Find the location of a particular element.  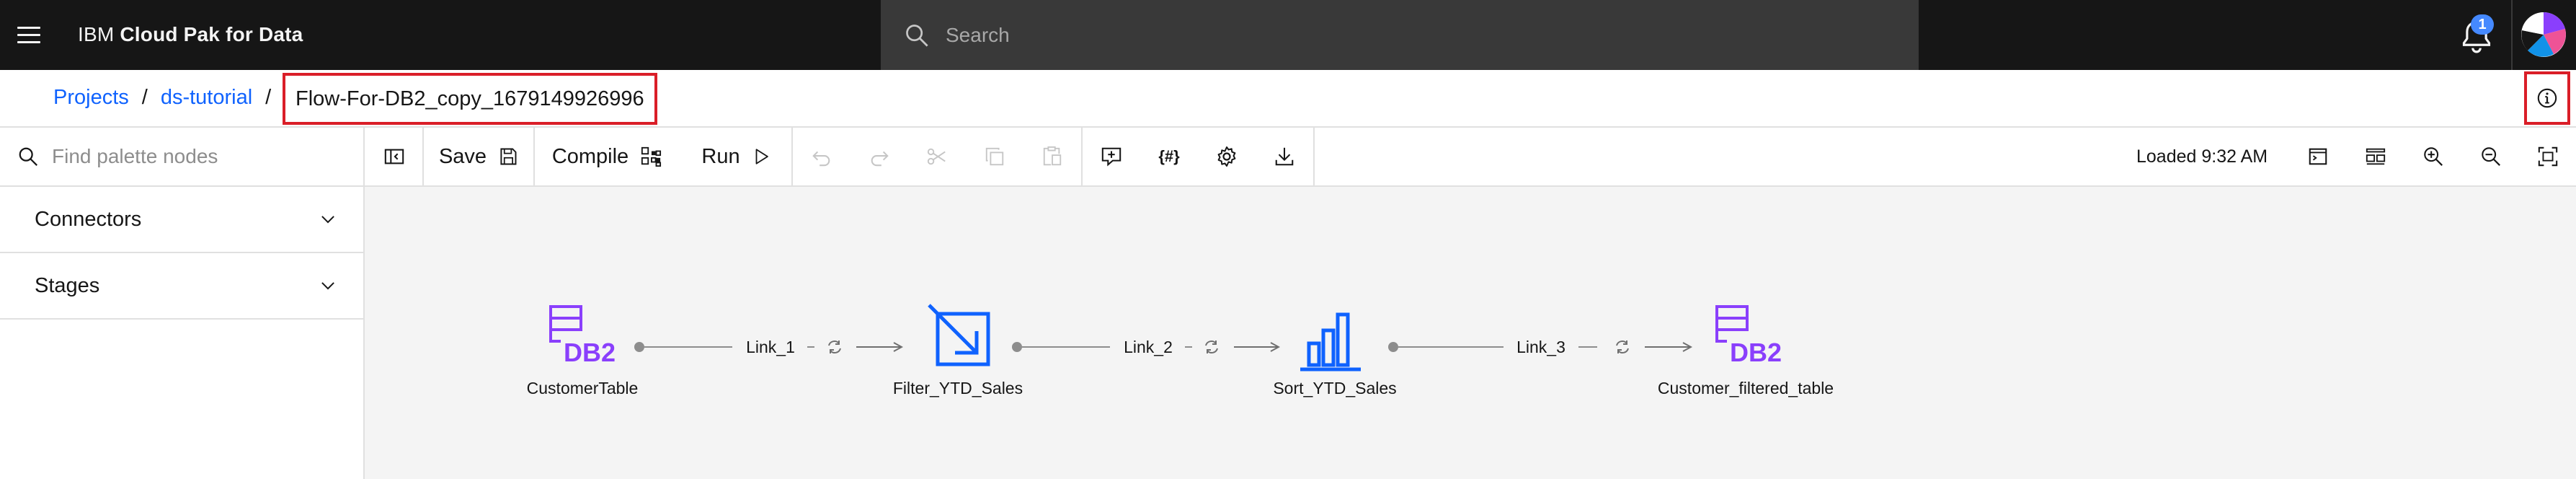

zoom-in-button is located at coordinates (2433, 156).